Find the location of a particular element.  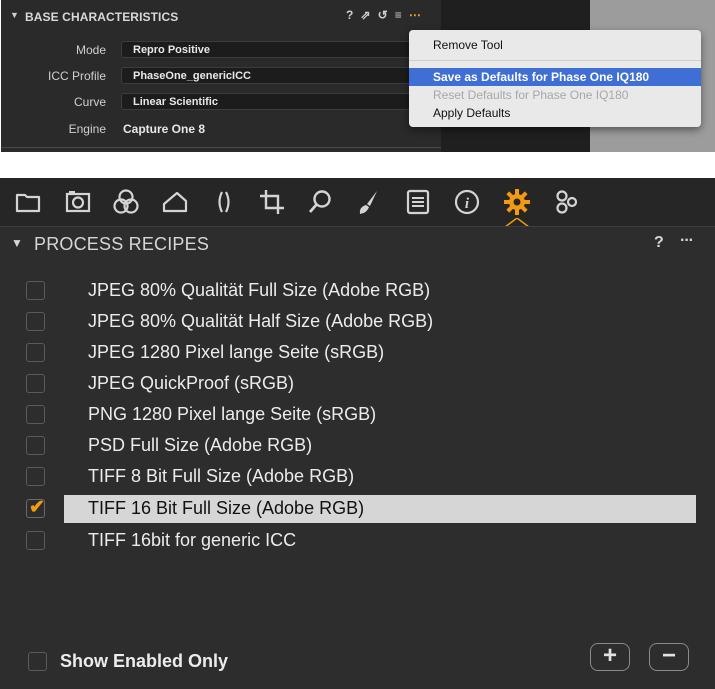

curve-label: Curve is located at coordinates (89, 102).